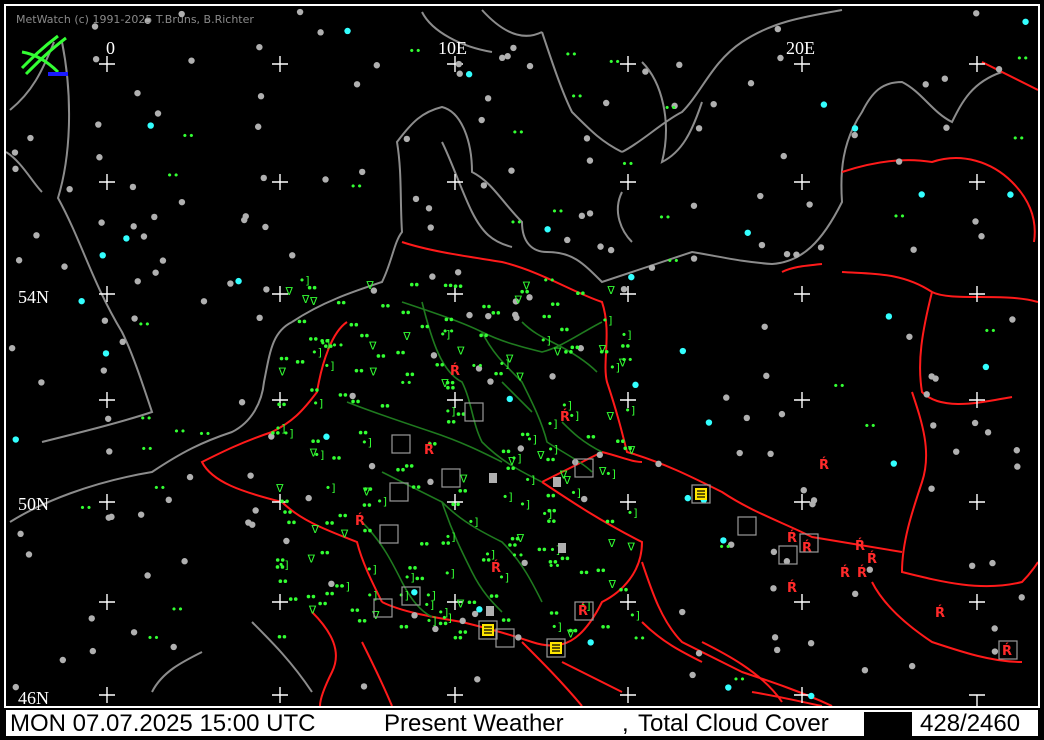 Image resolution: width=1044 pixels, height=740 pixels. I want to click on lat-label-50n: 50N, so click(33, 504).